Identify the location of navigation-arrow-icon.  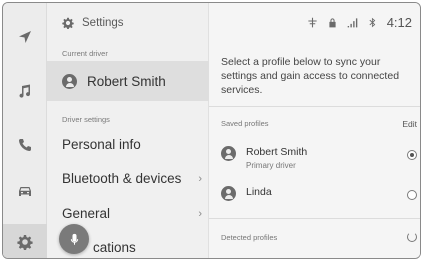
(25, 37).